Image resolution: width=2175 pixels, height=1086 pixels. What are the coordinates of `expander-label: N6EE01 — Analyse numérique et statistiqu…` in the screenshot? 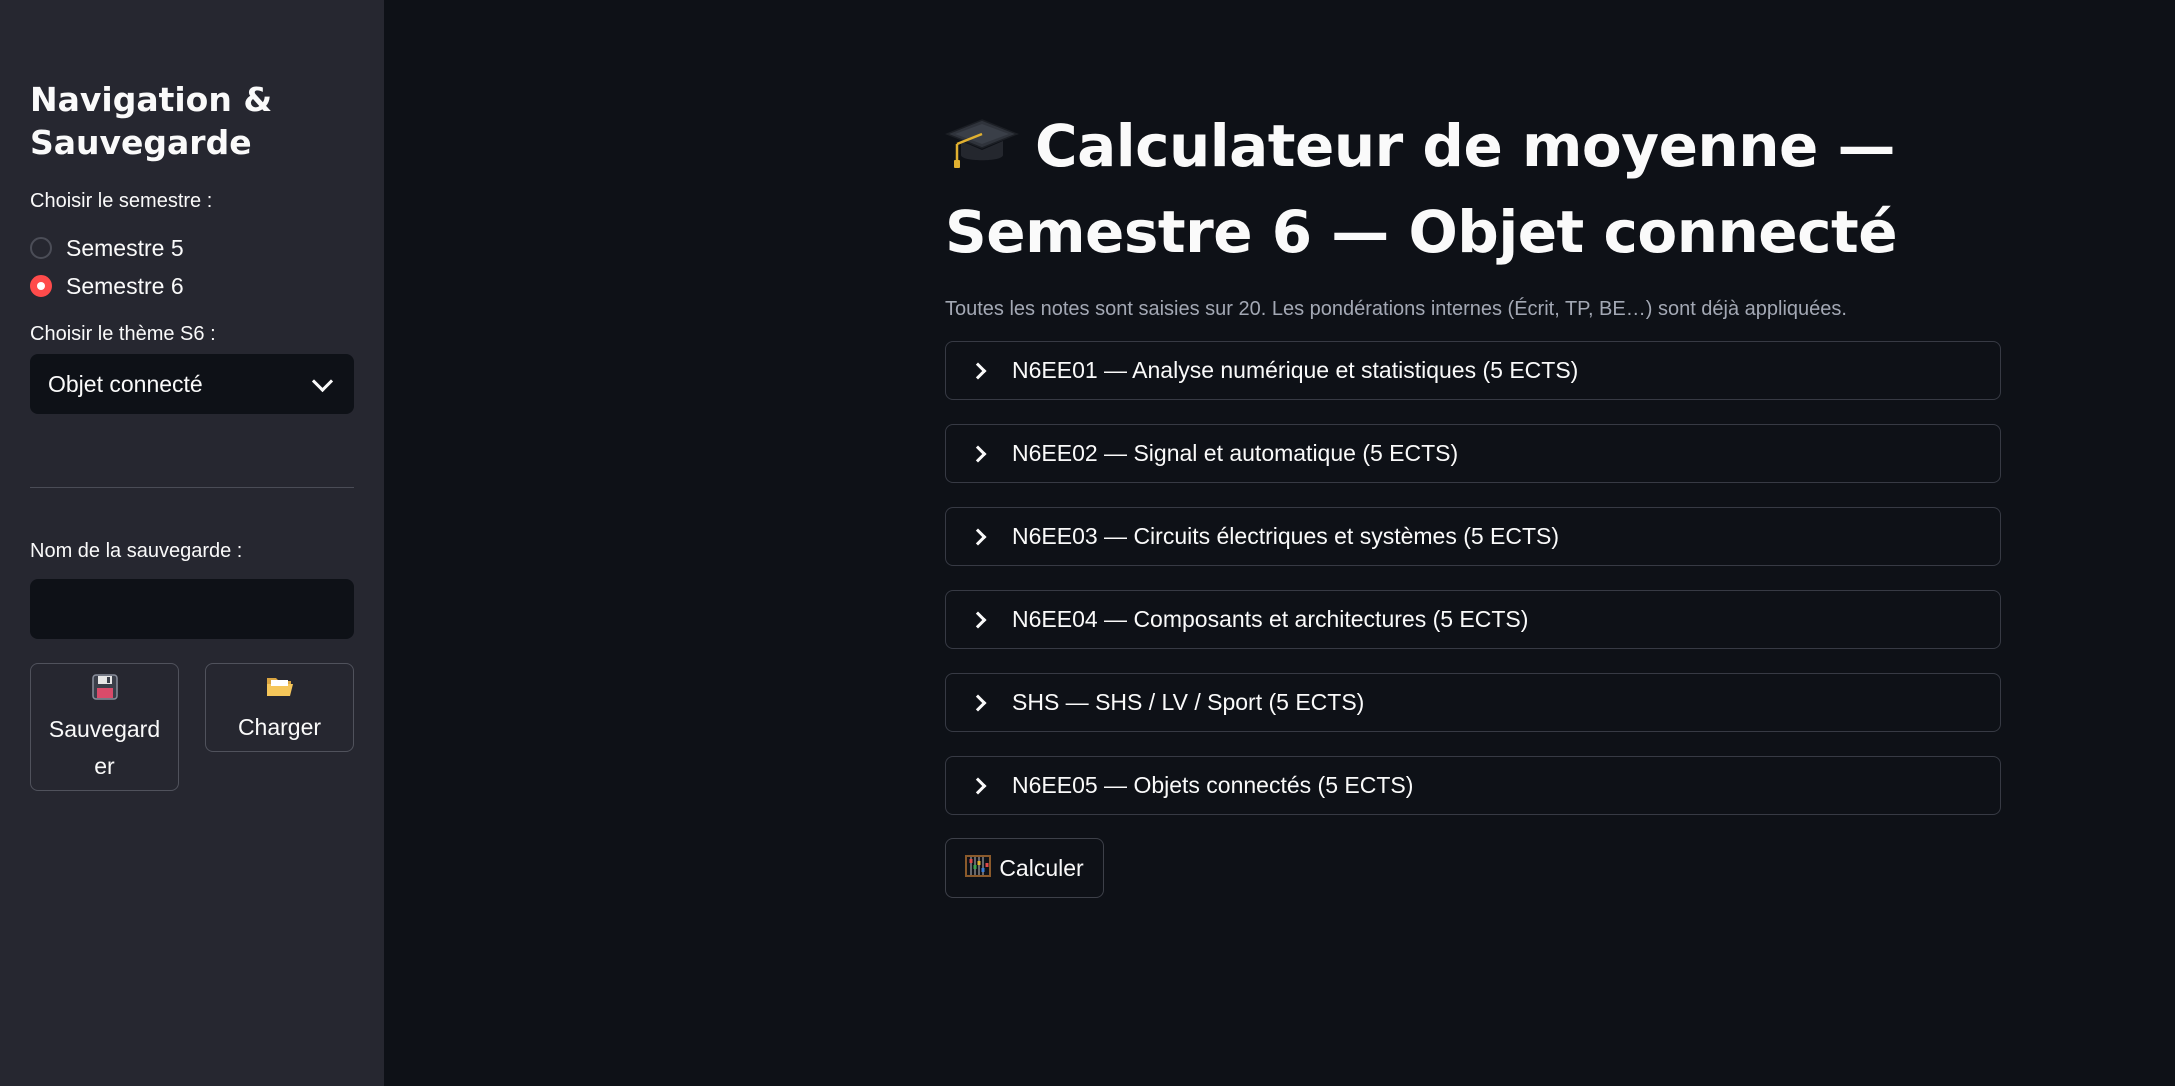 It's located at (1295, 370).